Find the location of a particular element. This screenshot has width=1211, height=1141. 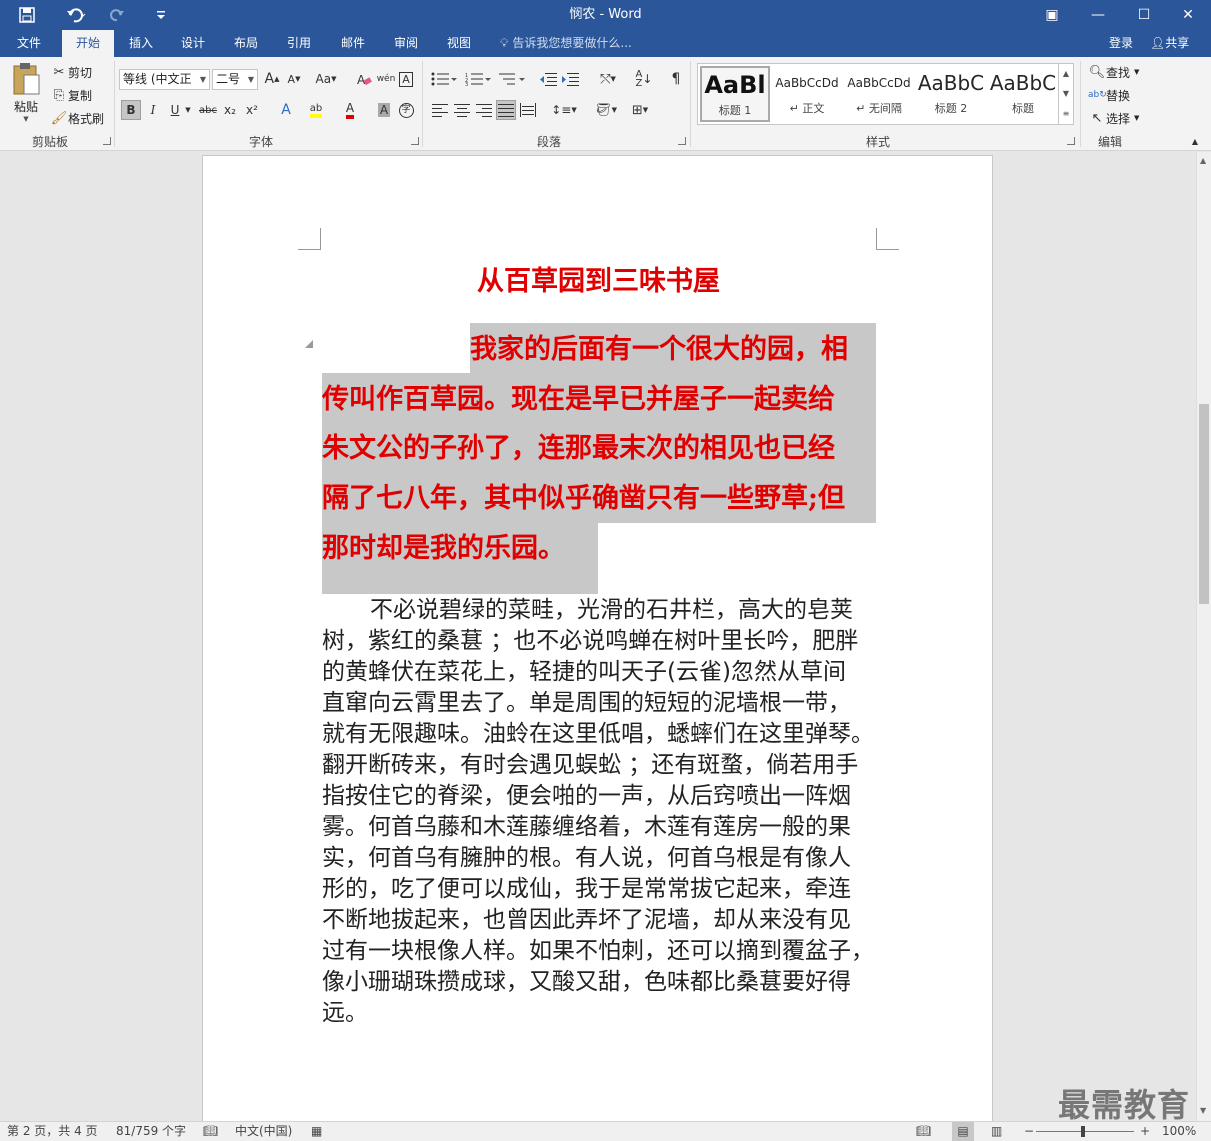

text-effects-button: A is located at coordinates (286, 110).